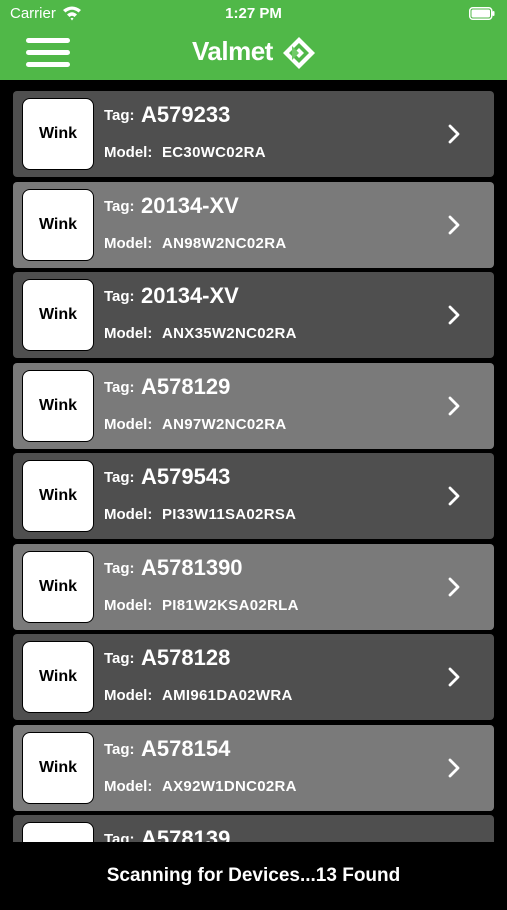 This screenshot has width=507, height=910. Describe the element at coordinates (229, 786) in the screenshot. I see `device-model: AX92W1DNC02RA` at that location.